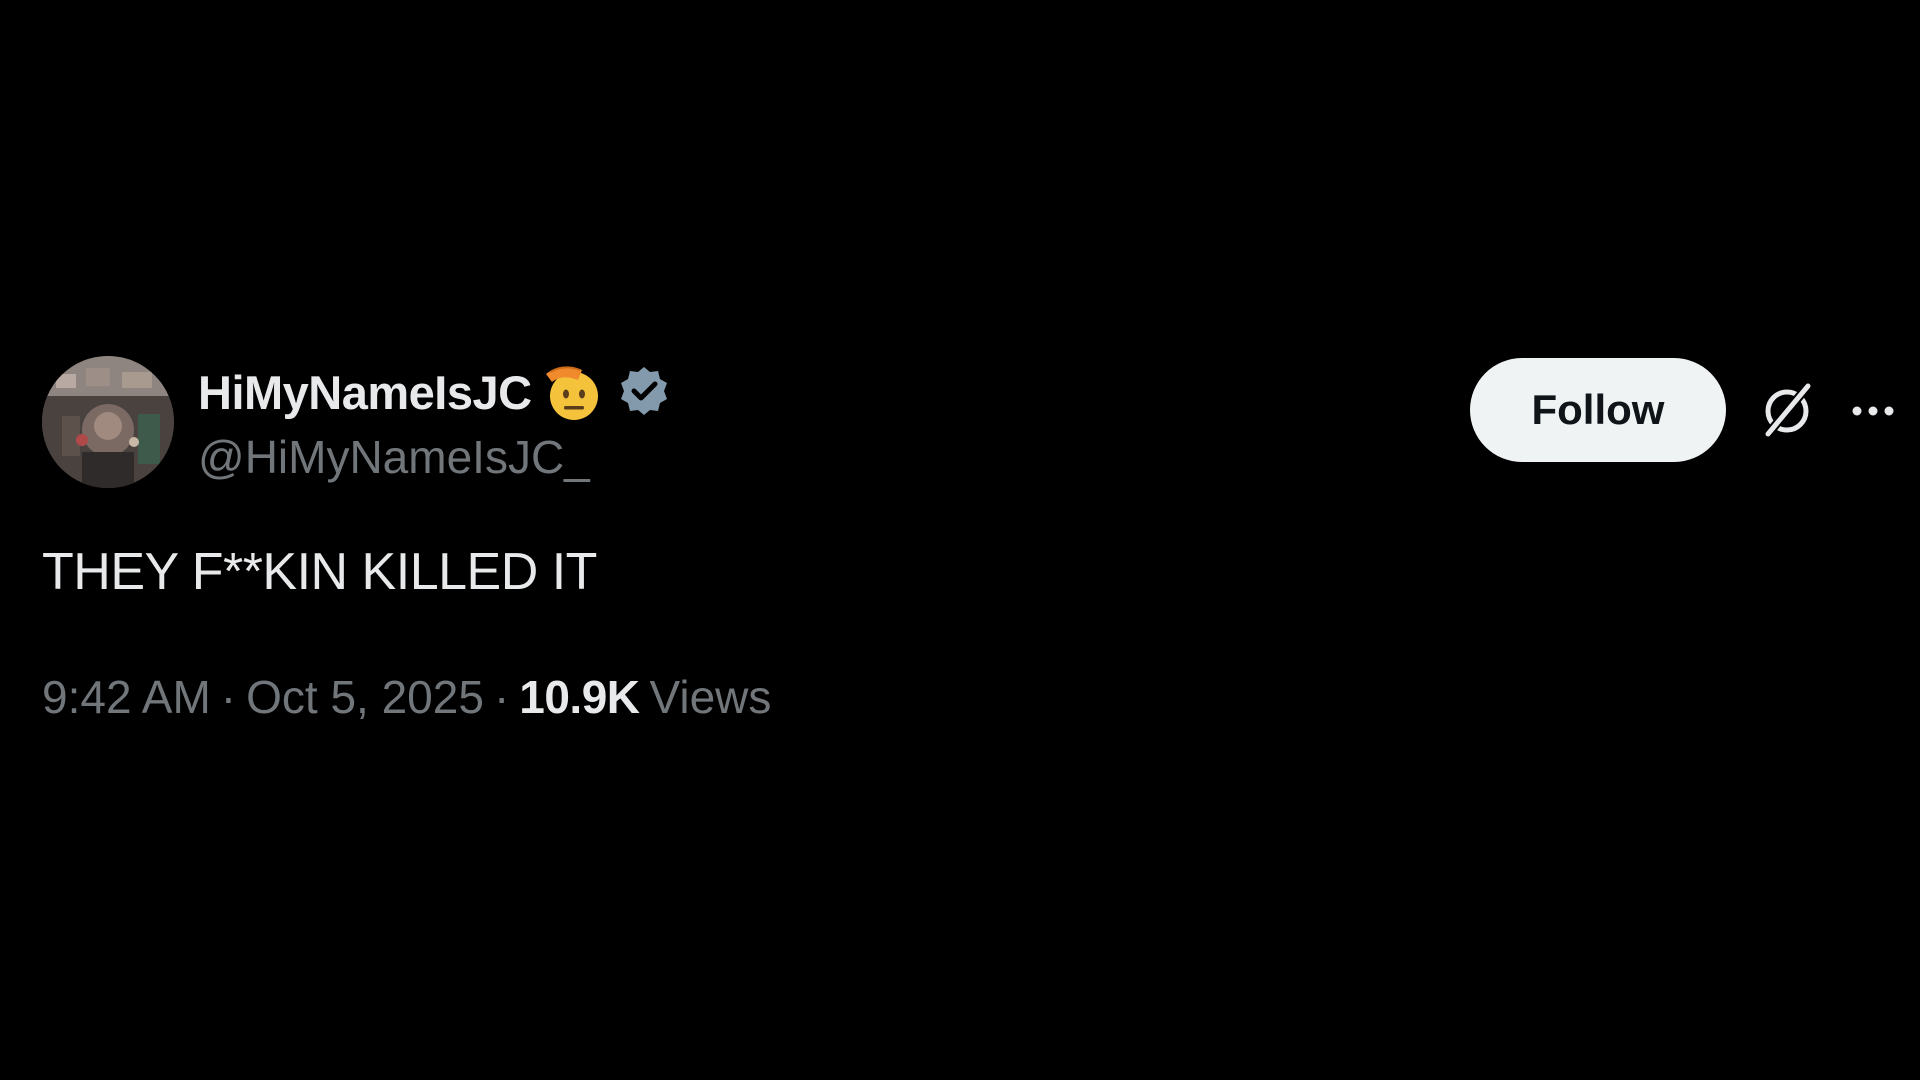  What do you see at coordinates (394, 457) in the screenshot?
I see `author-handle: @HiMyNameIsJC_` at bounding box center [394, 457].